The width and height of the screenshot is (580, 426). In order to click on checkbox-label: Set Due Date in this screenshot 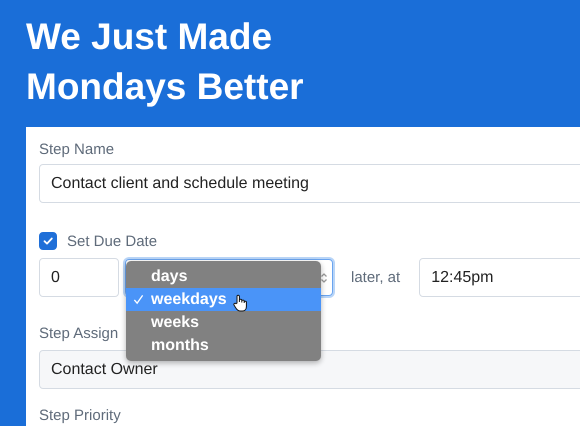, I will do `click(112, 241)`.